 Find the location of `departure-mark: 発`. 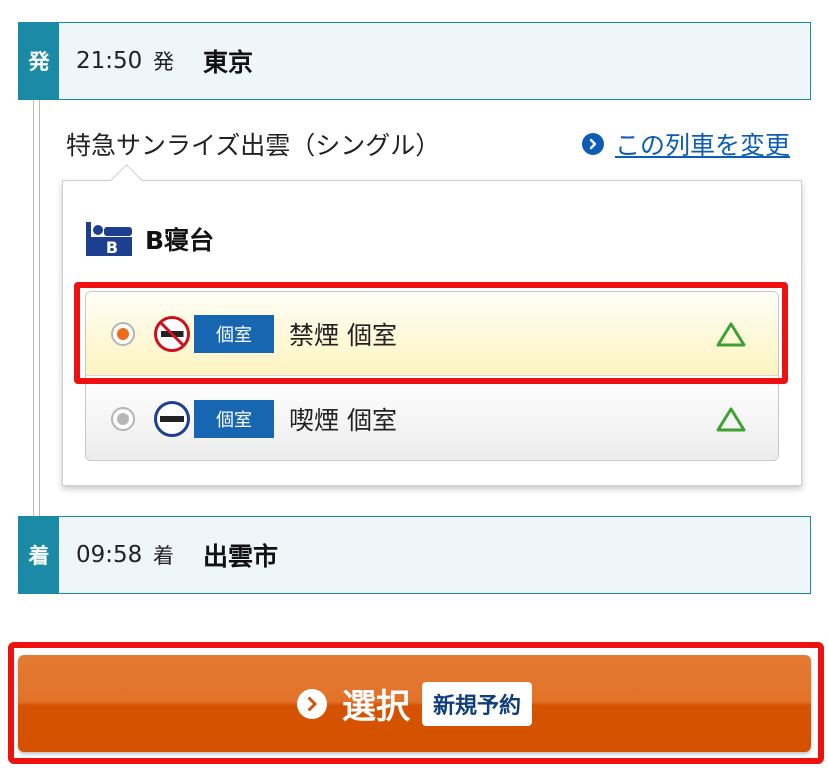

departure-mark: 発 is located at coordinates (39, 61).